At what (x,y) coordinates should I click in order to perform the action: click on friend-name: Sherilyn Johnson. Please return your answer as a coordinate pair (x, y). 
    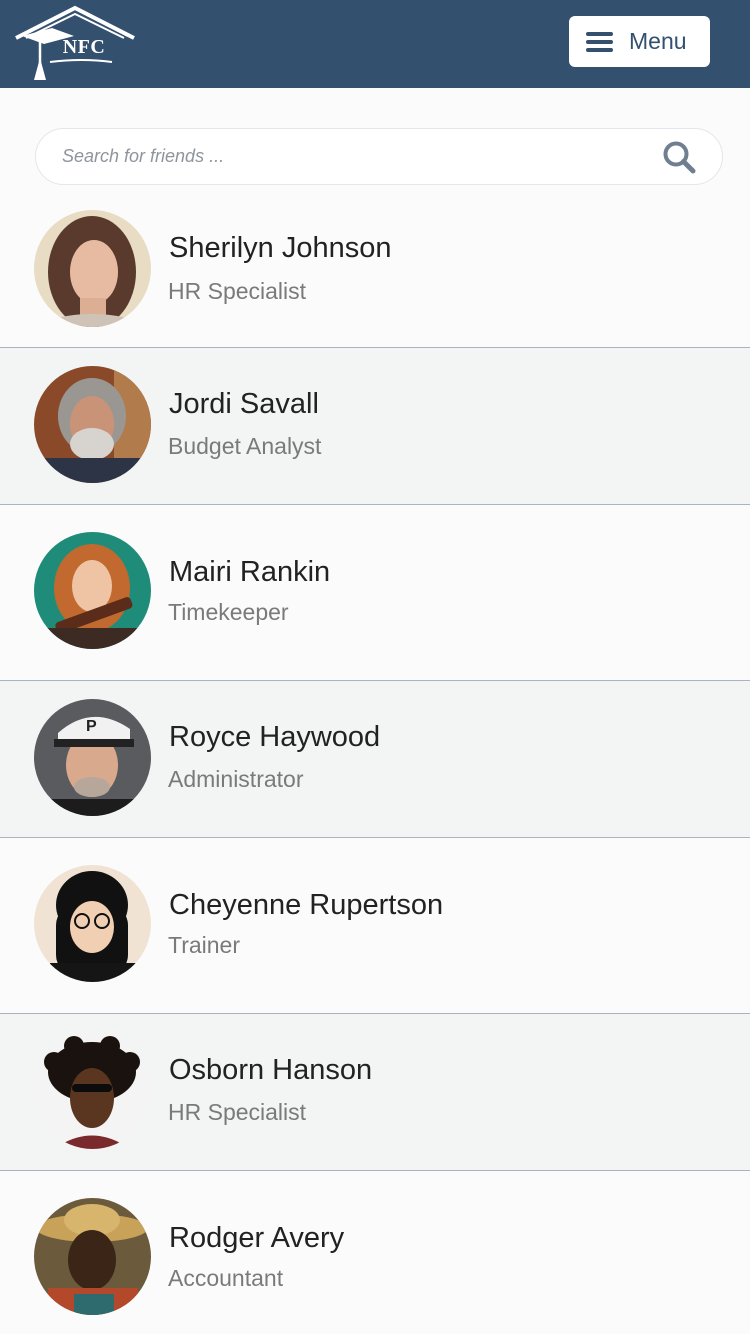
    Looking at the image, I should click on (280, 248).